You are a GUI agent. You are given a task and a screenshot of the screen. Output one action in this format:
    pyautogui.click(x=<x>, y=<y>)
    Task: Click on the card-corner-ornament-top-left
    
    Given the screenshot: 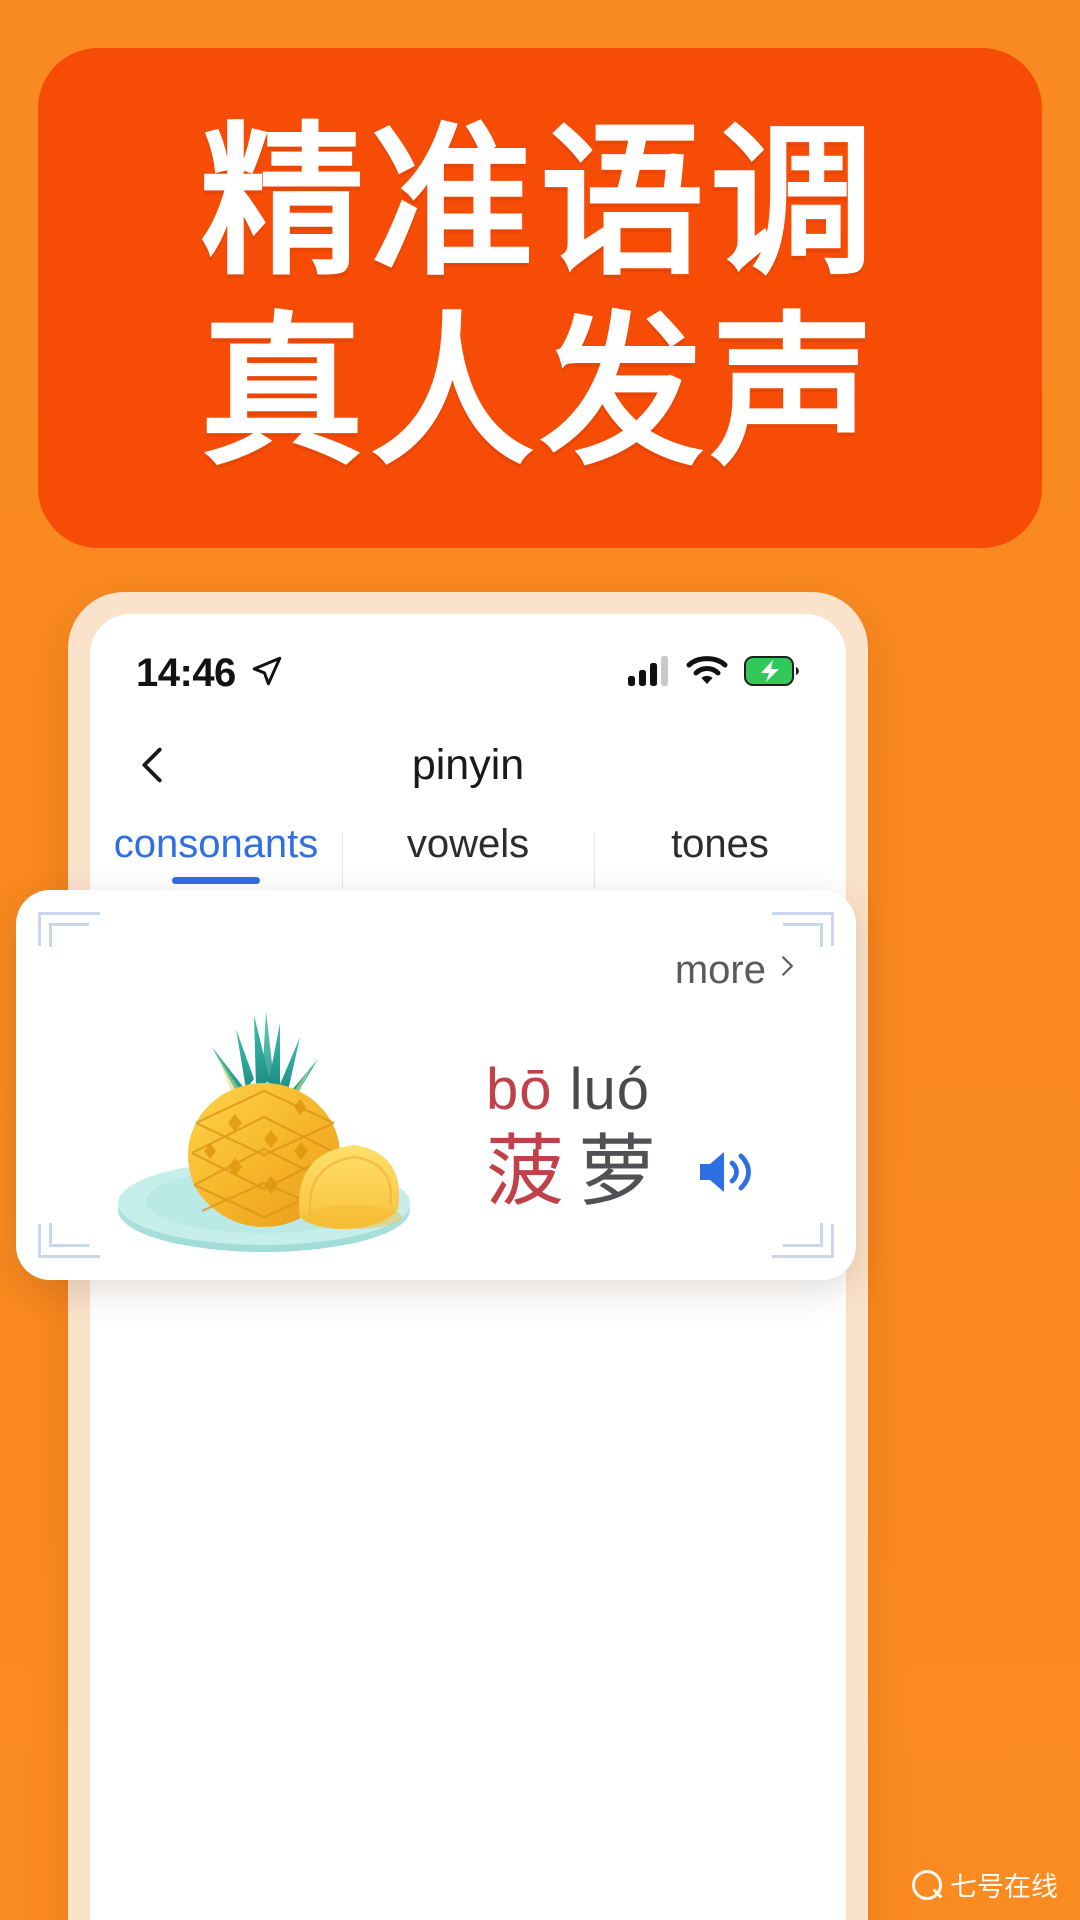 What is the action you would take?
    pyautogui.click(x=69, y=938)
    